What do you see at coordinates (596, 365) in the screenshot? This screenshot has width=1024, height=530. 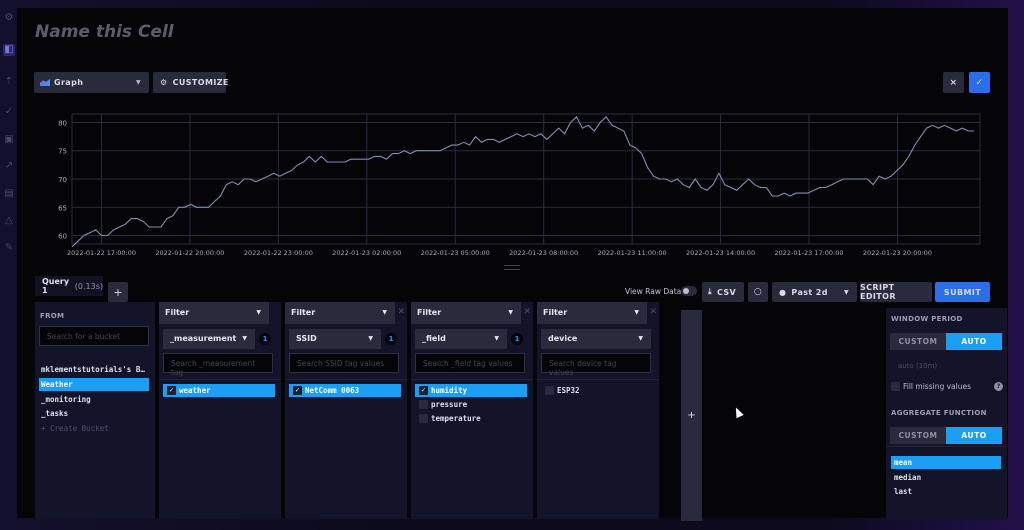 I see `tag-search-input: Search device tag values` at bounding box center [596, 365].